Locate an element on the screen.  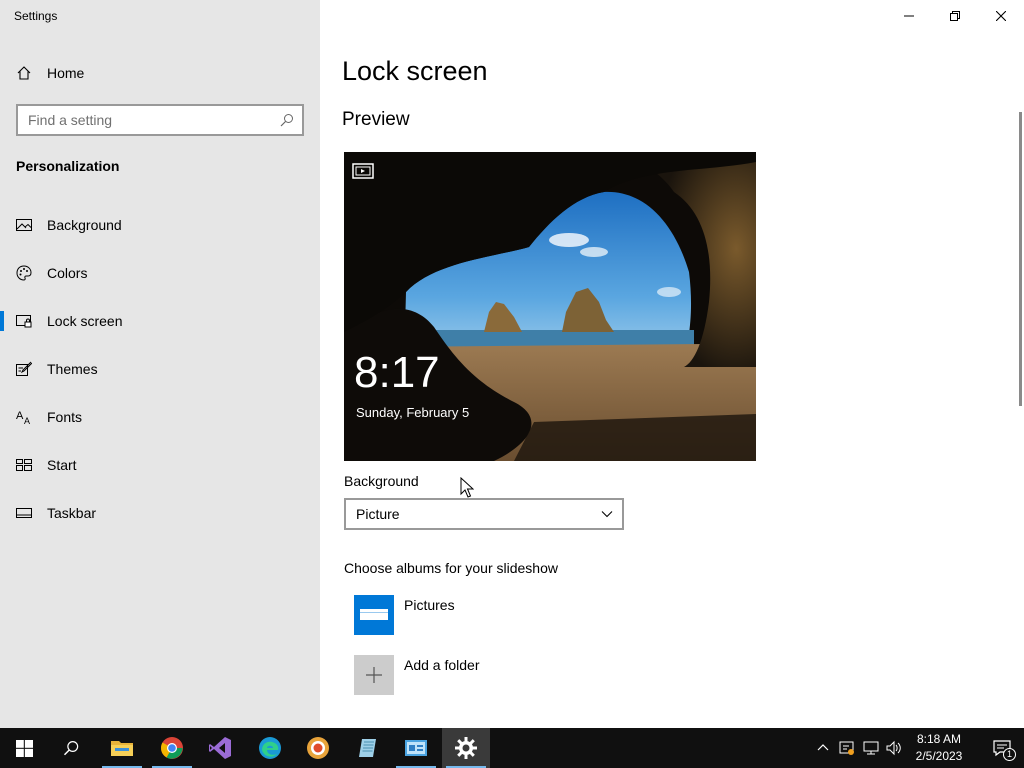
scrollbar is located at coordinates (1020, 259).